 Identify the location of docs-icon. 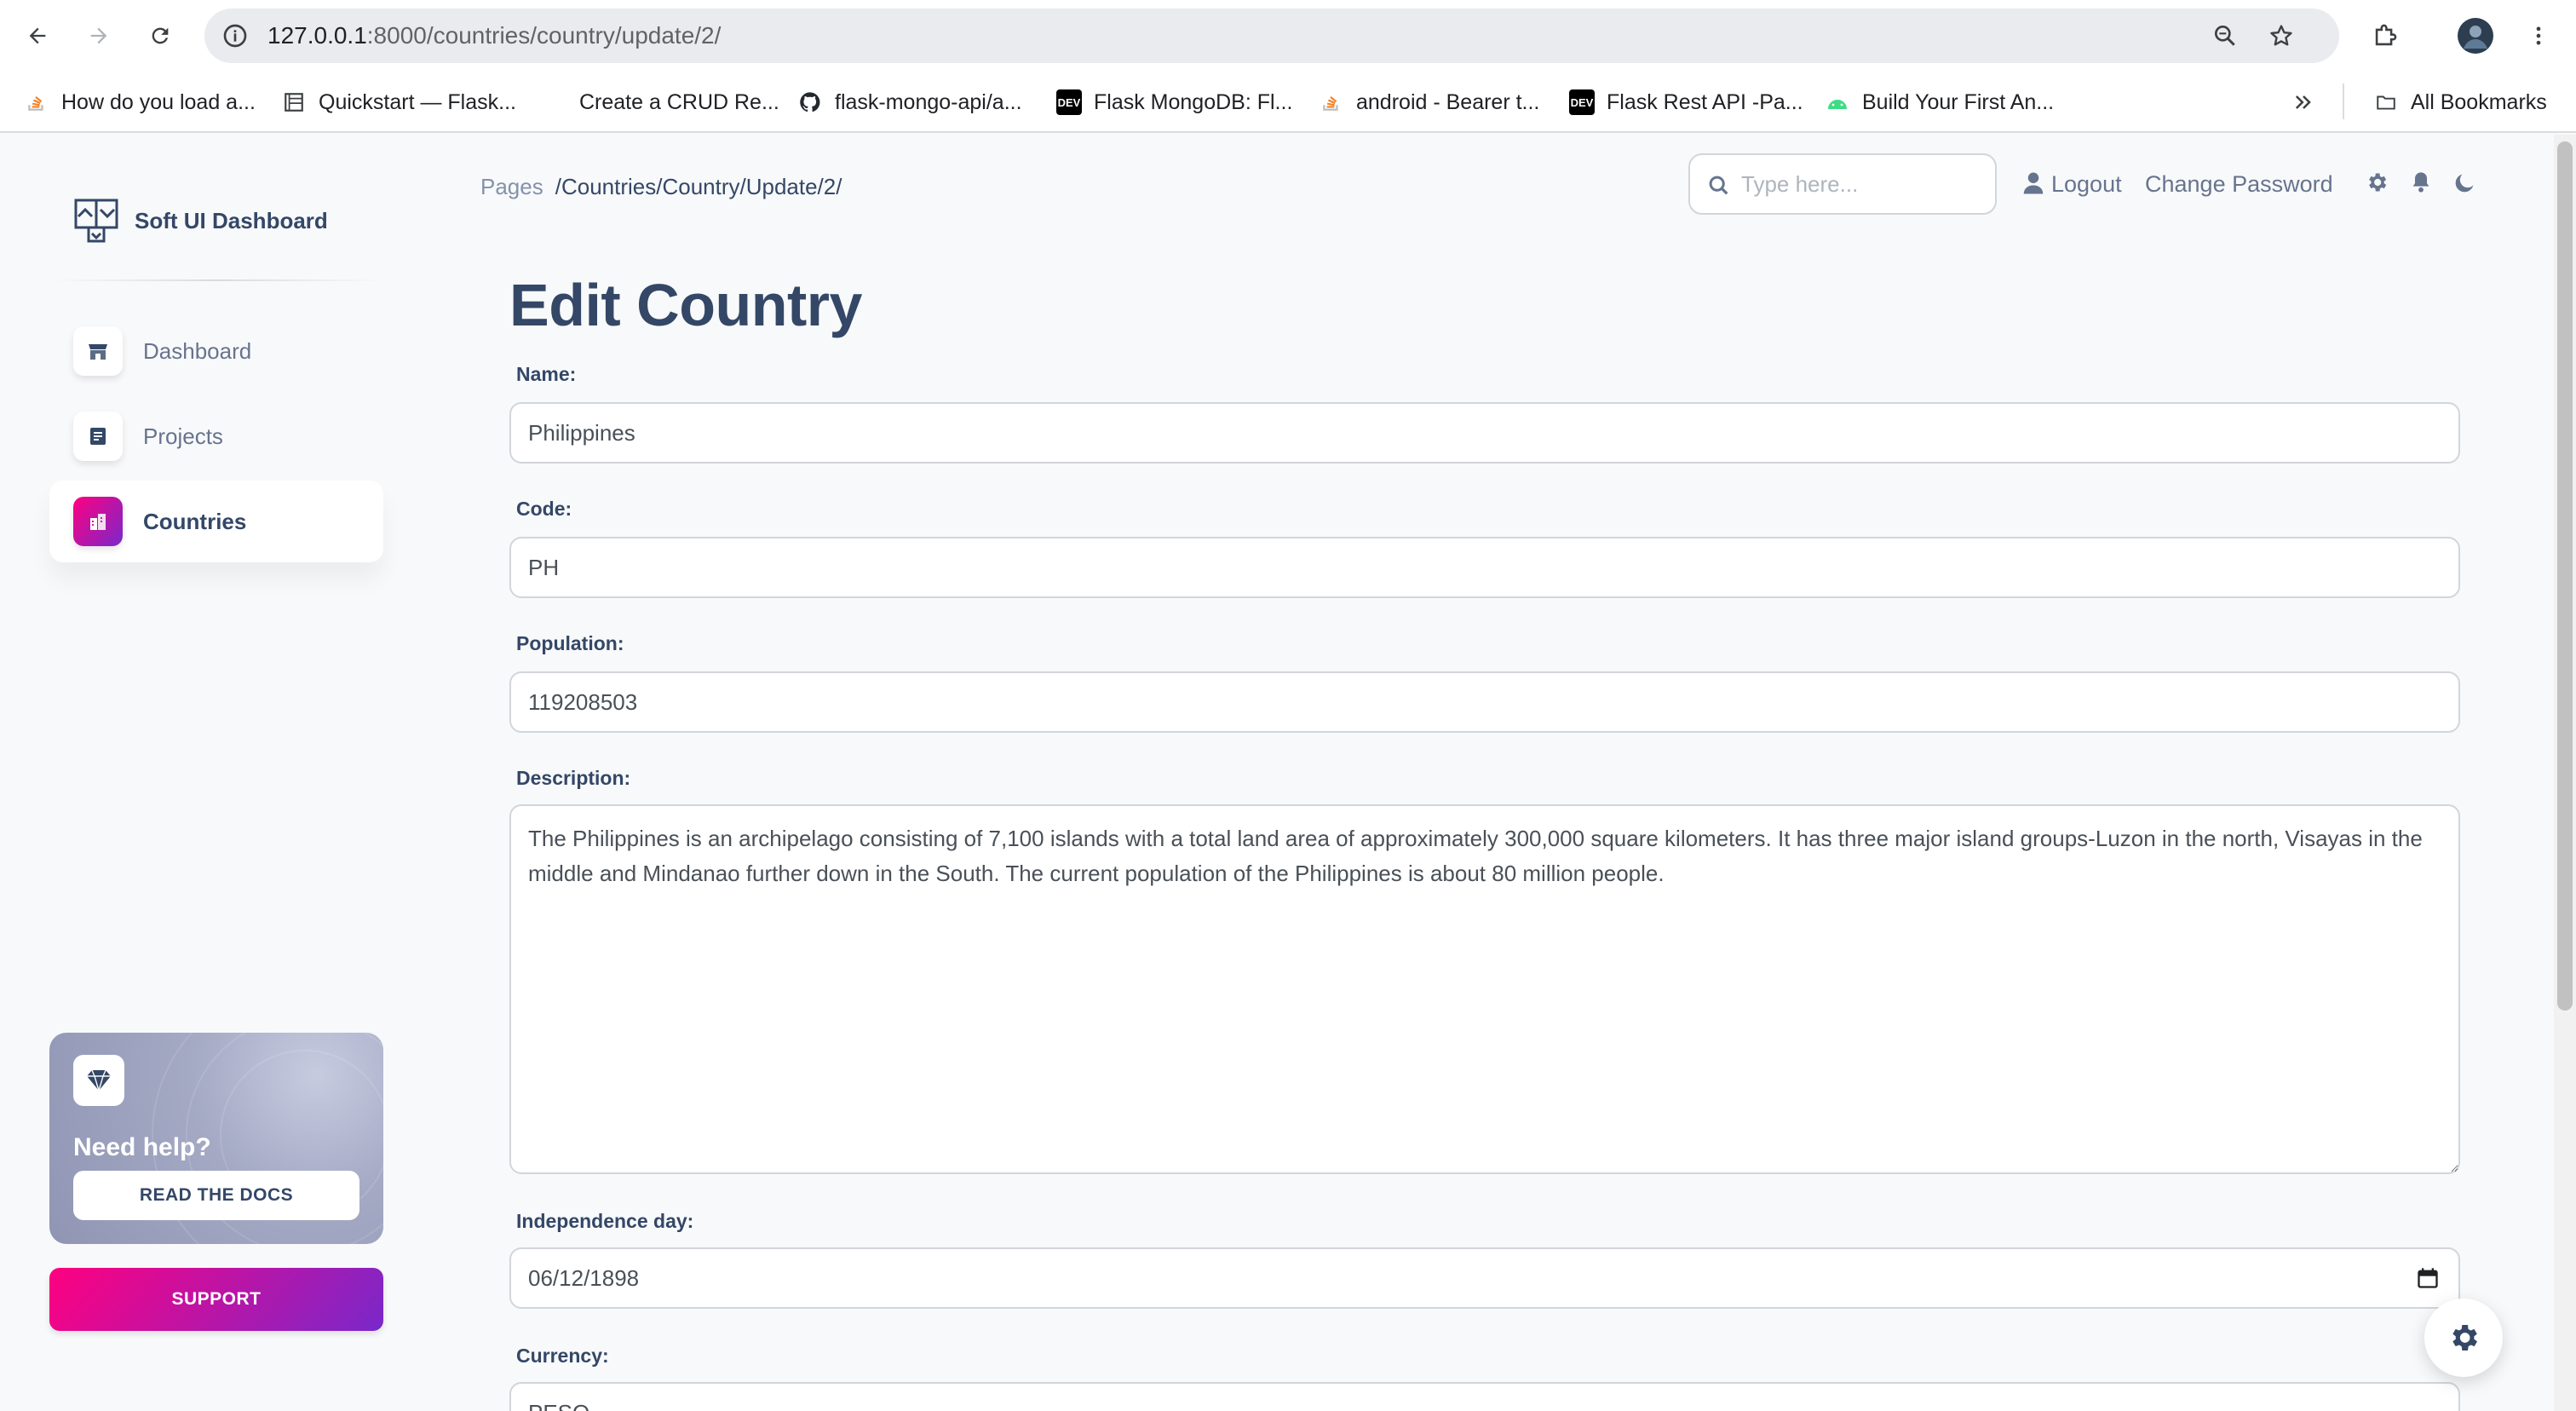
(294, 102).